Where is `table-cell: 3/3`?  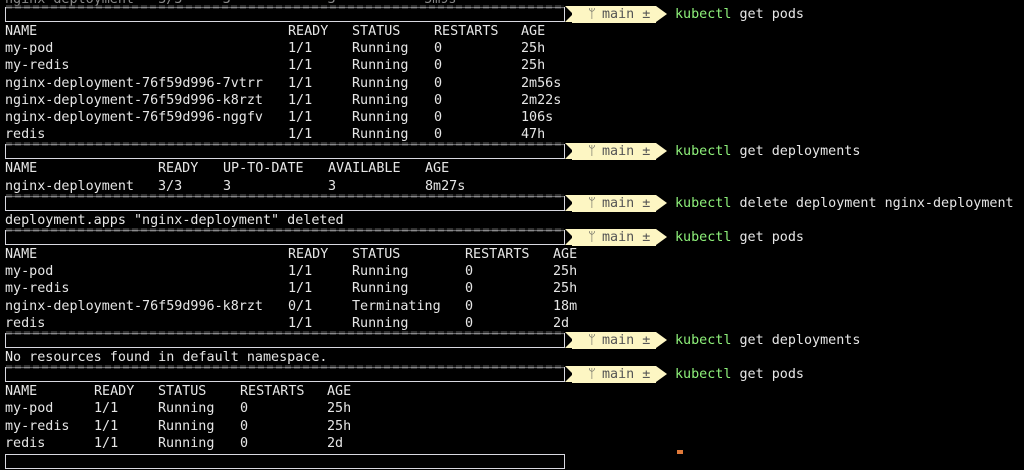 table-cell: 3/3 is located at coordinates (170, 186).